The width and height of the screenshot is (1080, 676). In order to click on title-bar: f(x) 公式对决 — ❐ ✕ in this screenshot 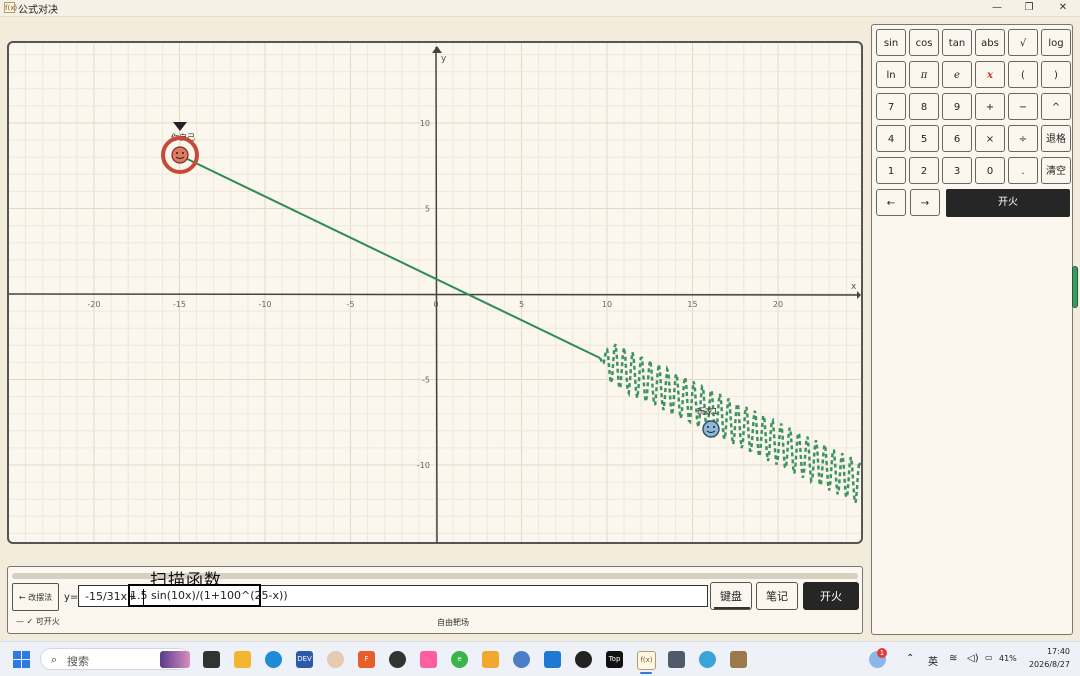, I will do `click(540, 8)`.